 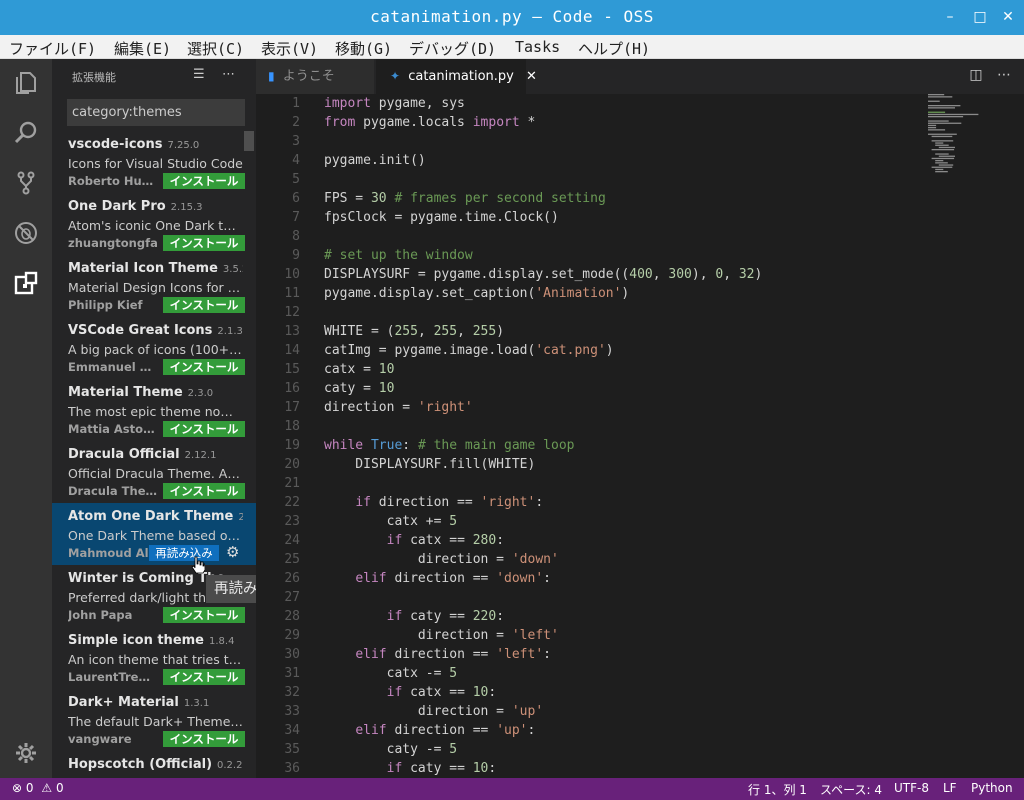 What do you see at coordinates (296, 141) in the screenshot?
I see `line-number: 3` at bounding box center [296, 141].